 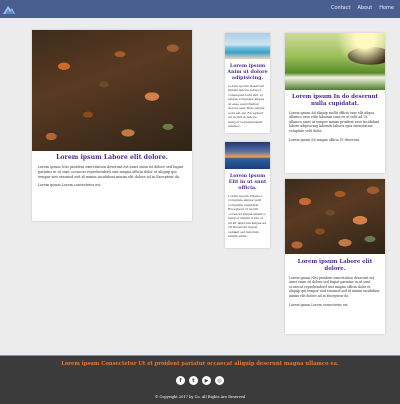 What do you see at coordinates (340, 8) in the screenshot?
I see `nav-link-contact: Contact` at bounding box center [340, 8].